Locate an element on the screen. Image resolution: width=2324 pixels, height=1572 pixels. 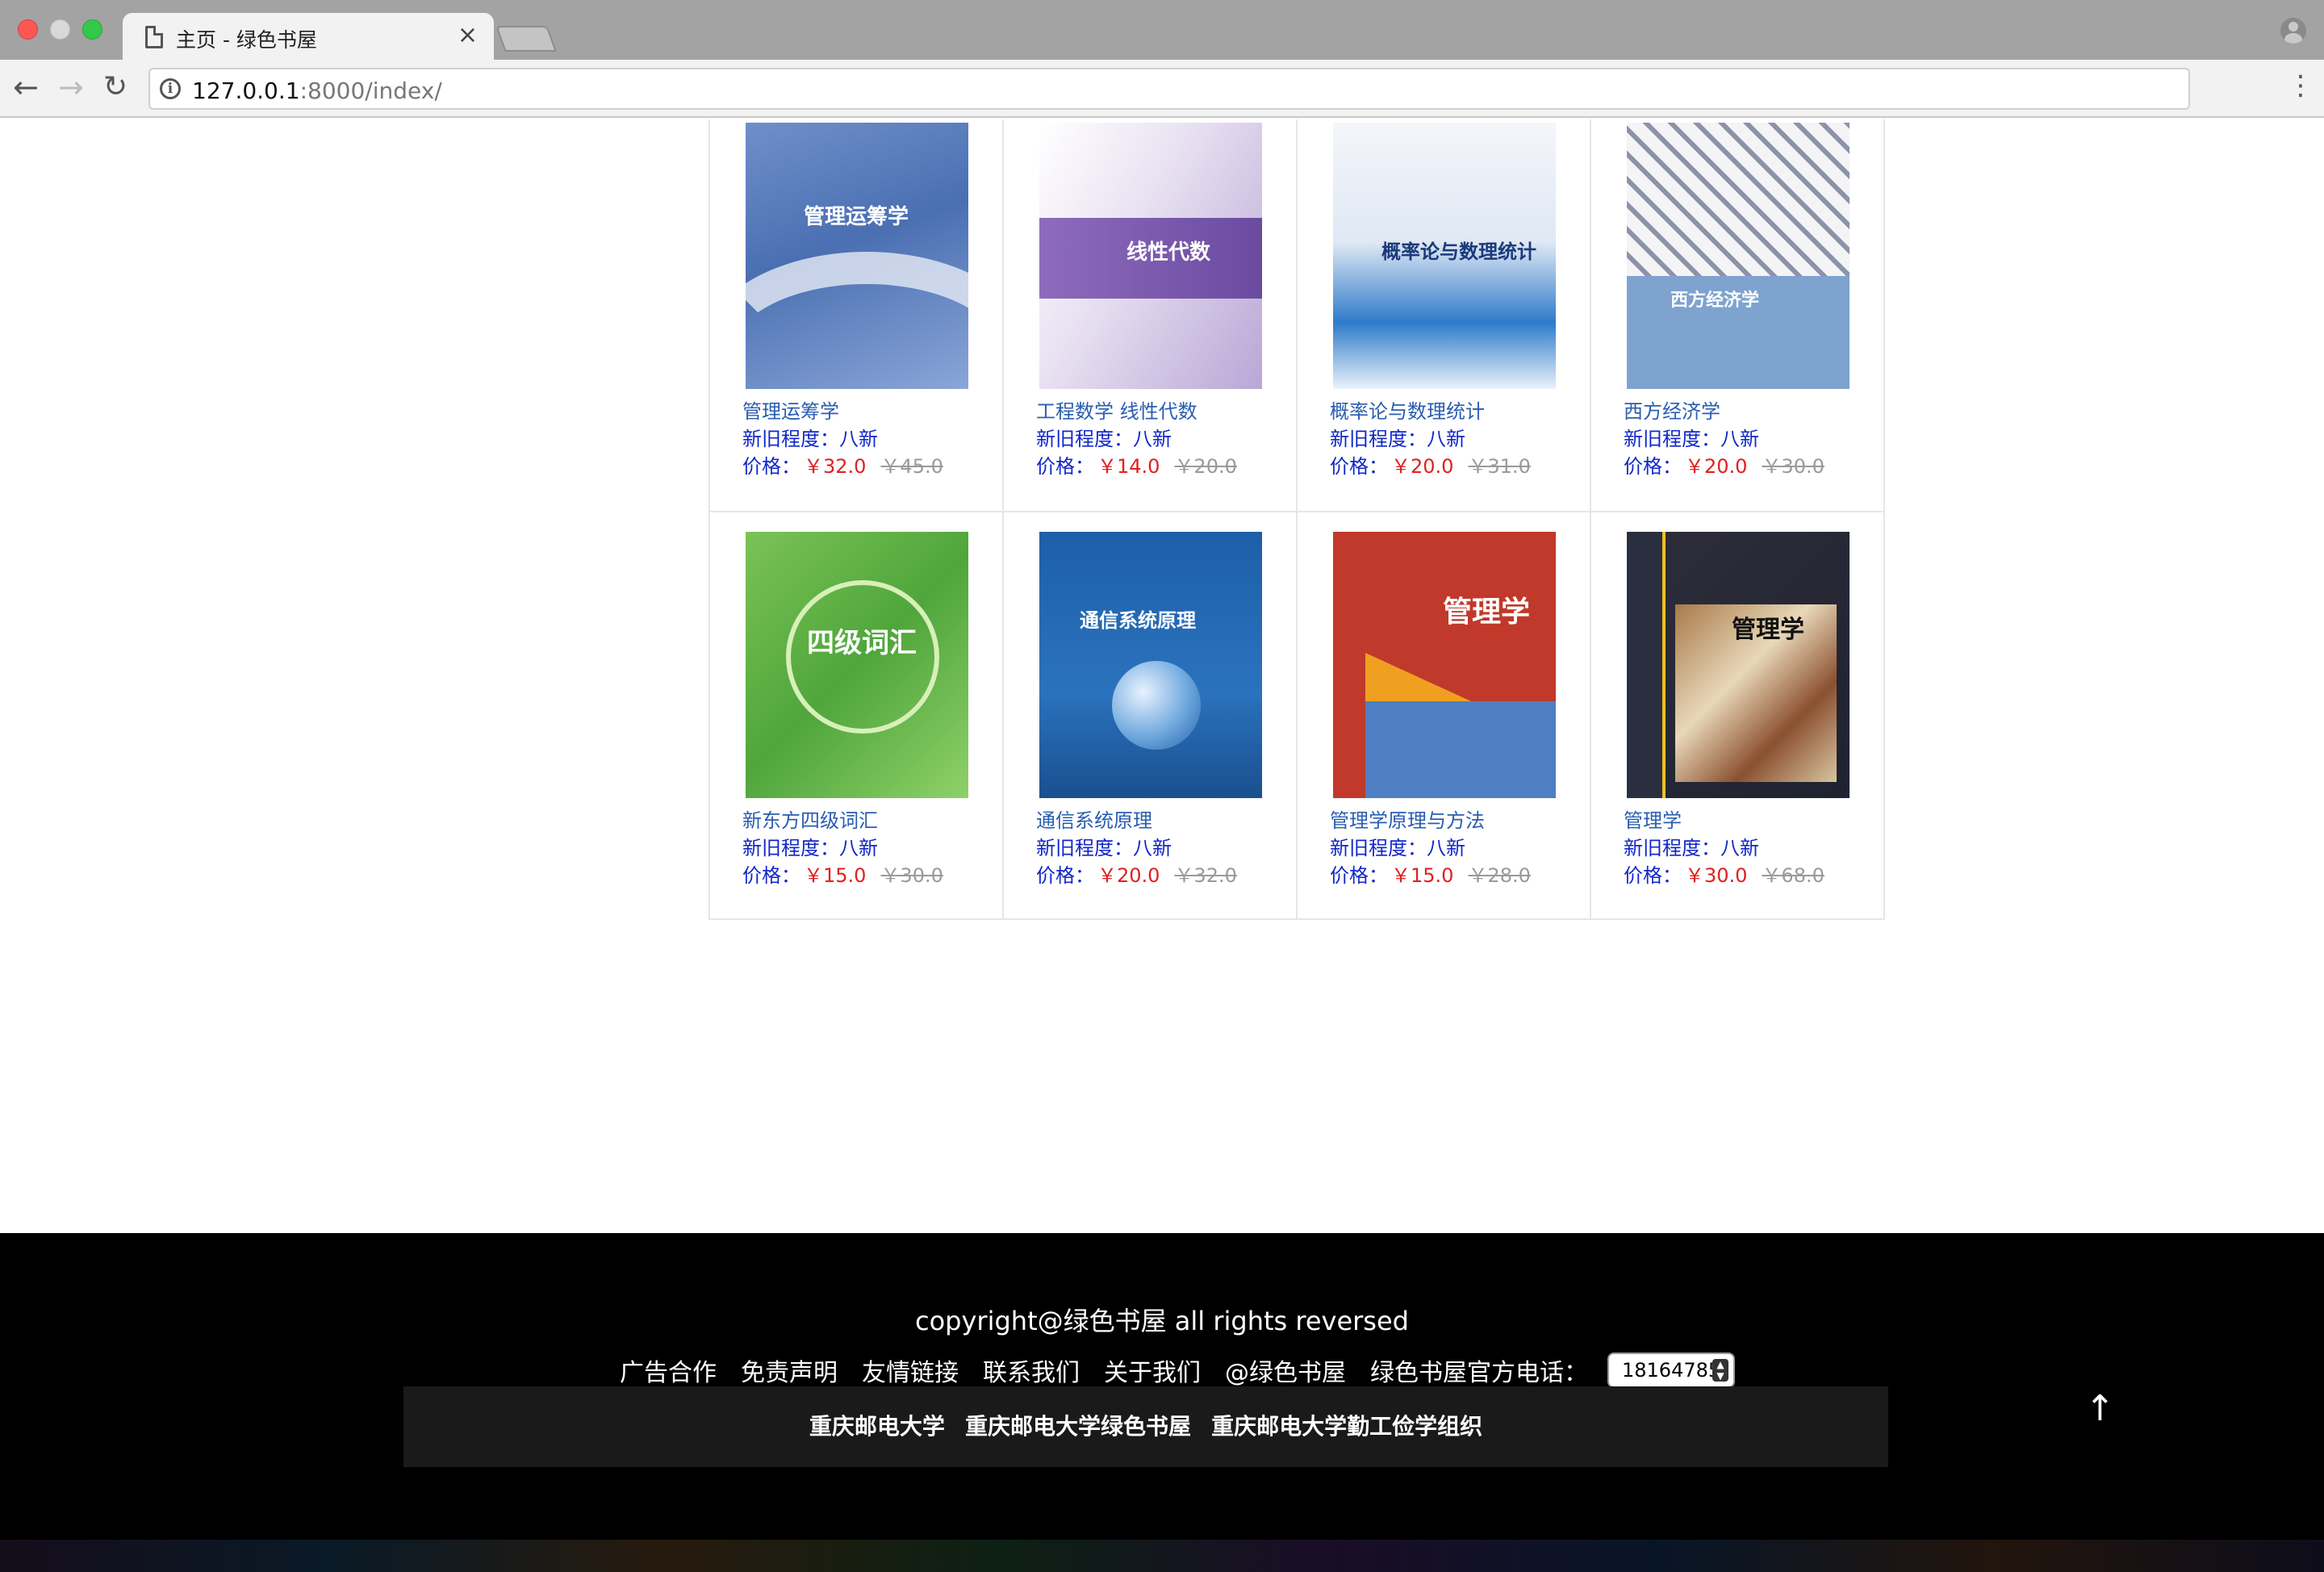
current-price: ￥32.0 is located at coordinates (836, 466).